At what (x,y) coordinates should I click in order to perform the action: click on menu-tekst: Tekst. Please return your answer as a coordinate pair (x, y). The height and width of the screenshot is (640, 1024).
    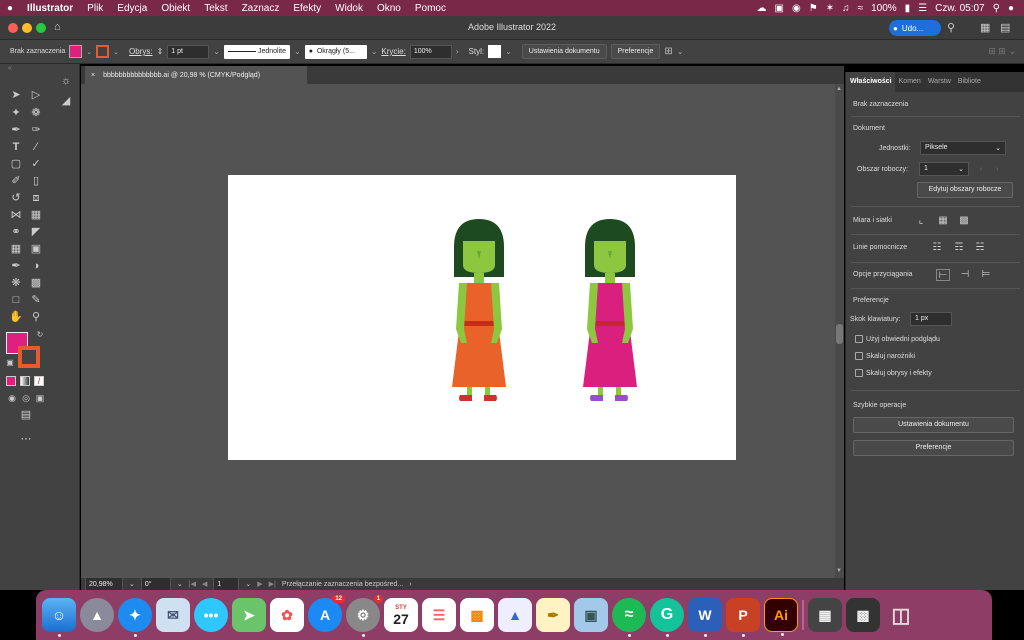
    Looking at the image, I should click on (215, 8).